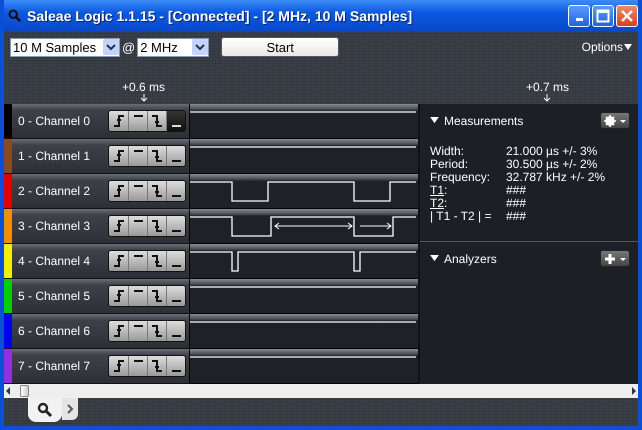 This screenshot has height=430, width=642. What do you see at coordinates (634, 391) in the screenshot?
I see `scroll-right-icon` at bounding box center [634, 391].